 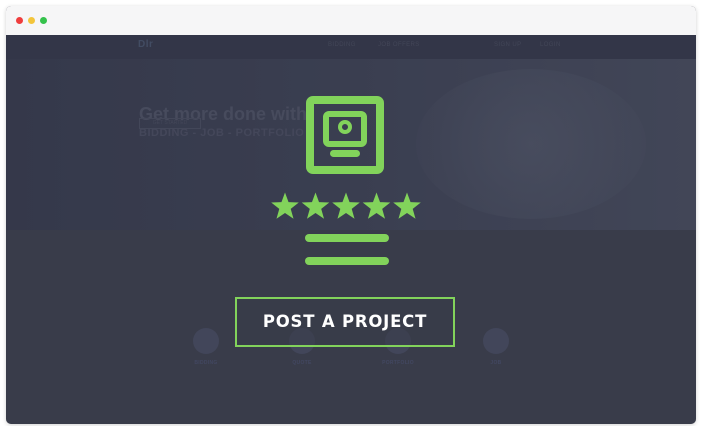 What do you see at coordinates (350, 252) in the screenshot?
I see `text-lines-graphic` at bounding box center [350, 252].